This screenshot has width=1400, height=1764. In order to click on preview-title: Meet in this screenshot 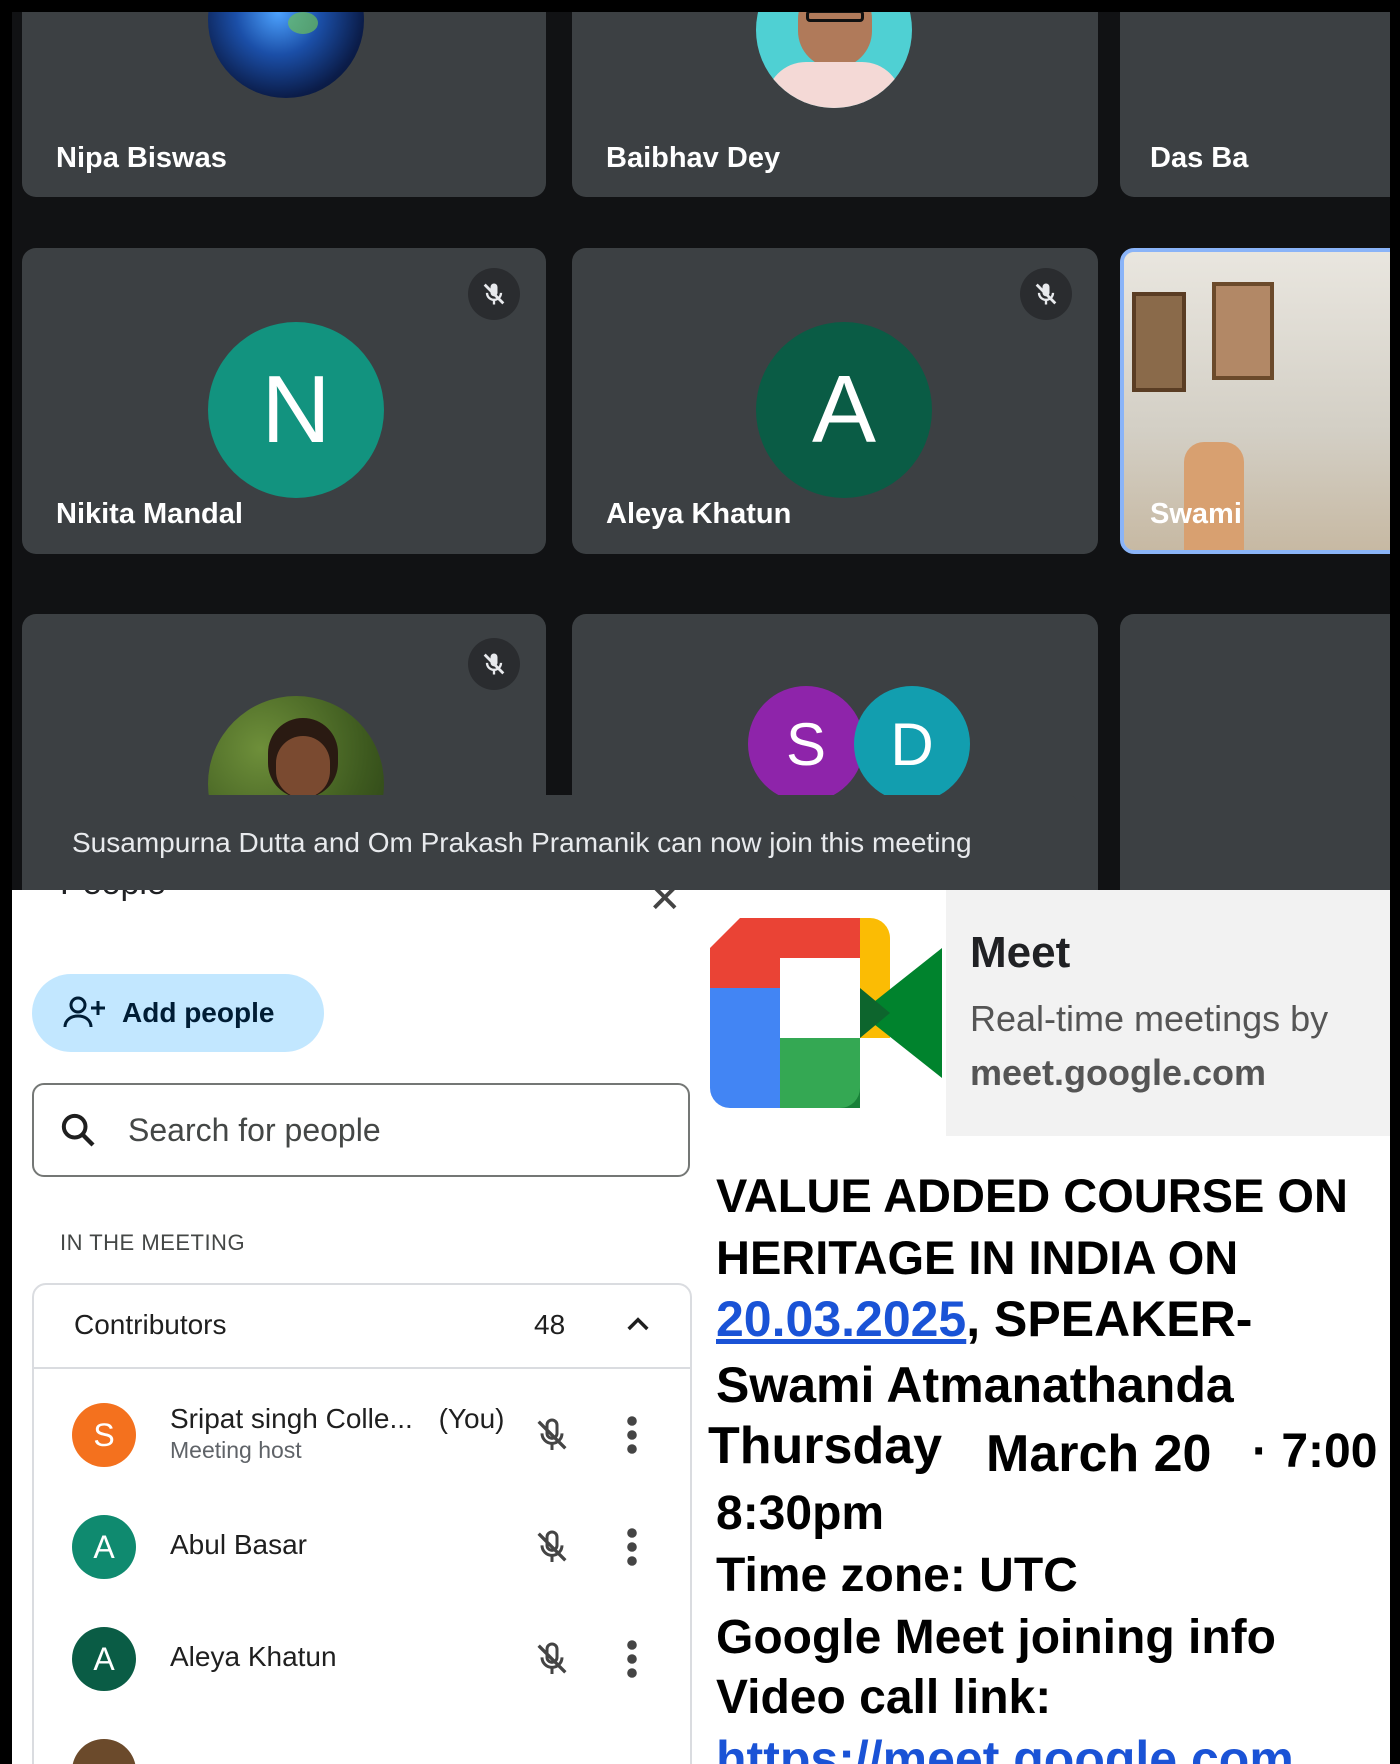, I will do `click(1020, 952)`.